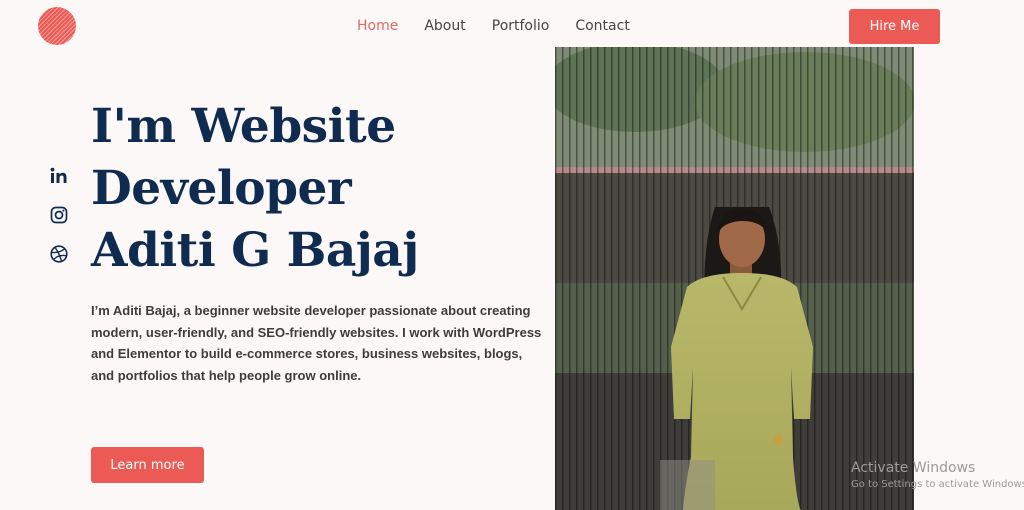 The image size is (1024, 510). Describe the element at coordinates (444, 26) in the screenshot. I see `nav-about-link: About` at that location.